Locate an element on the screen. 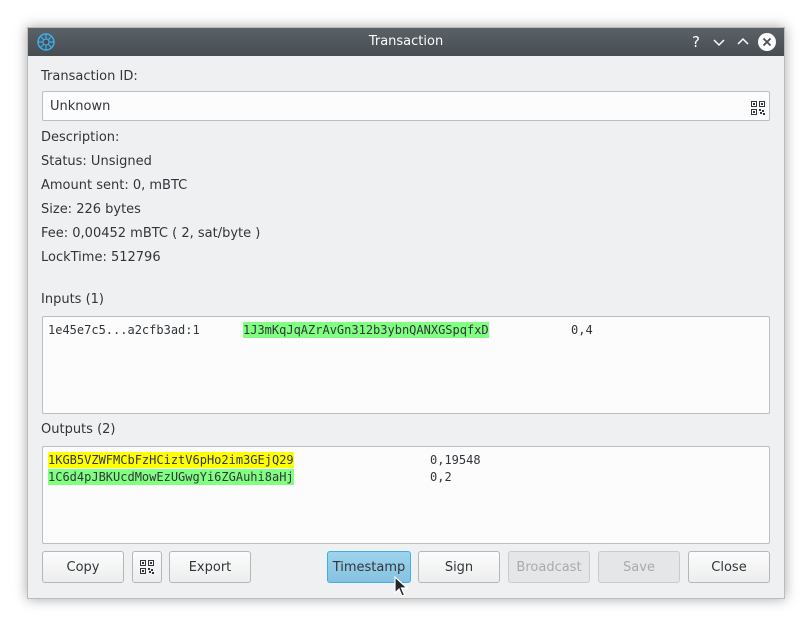 The image size is (805, 618). locktime-label: LockTime: 512796 is located at coordinates (101, 257).